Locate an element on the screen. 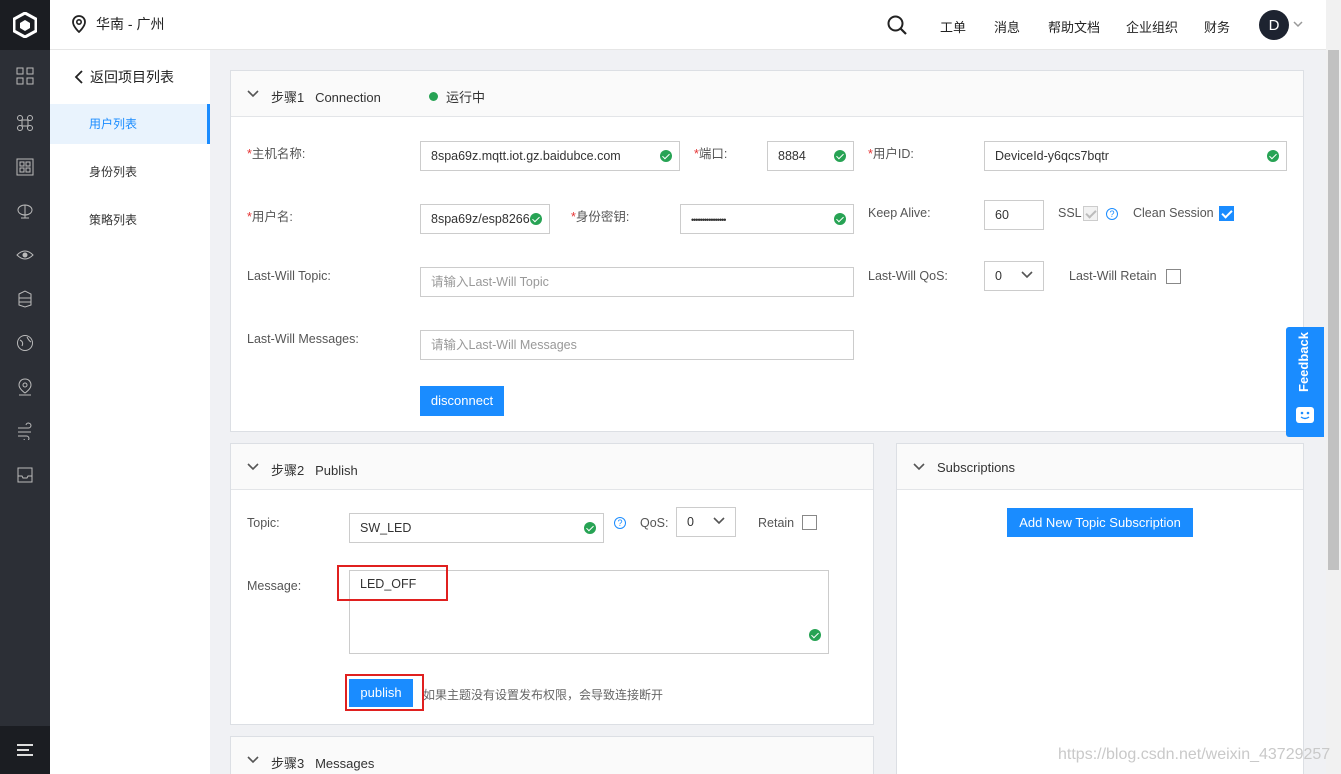 Image resolution: width=1341 pixels, height=774 pixels. subscriptions-title: Subscriptions is located at coordinates (976, 467).